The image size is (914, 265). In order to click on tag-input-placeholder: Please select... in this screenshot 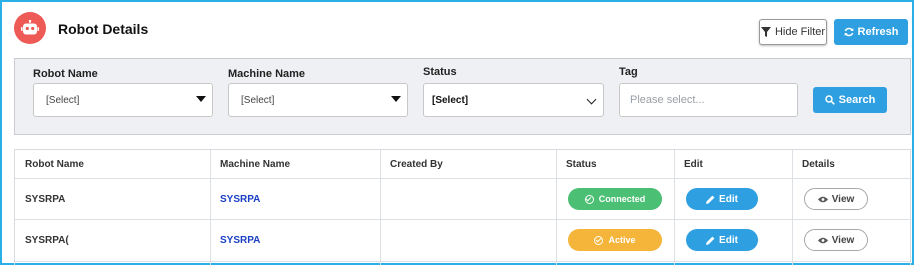, I will do `click(667, 100)`.